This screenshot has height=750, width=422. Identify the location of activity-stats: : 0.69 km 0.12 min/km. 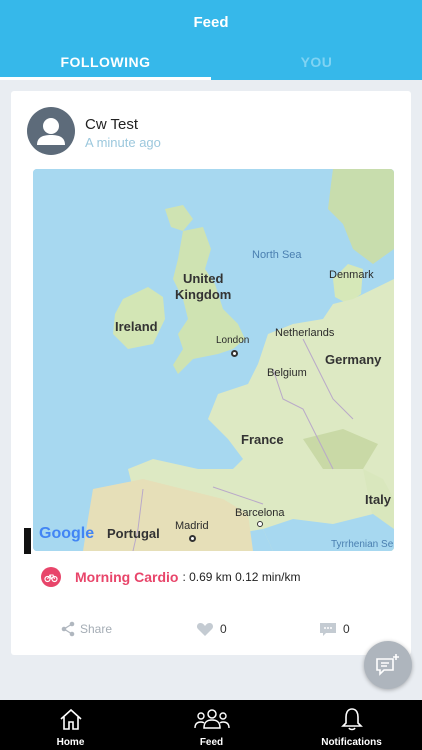
(241, 577).